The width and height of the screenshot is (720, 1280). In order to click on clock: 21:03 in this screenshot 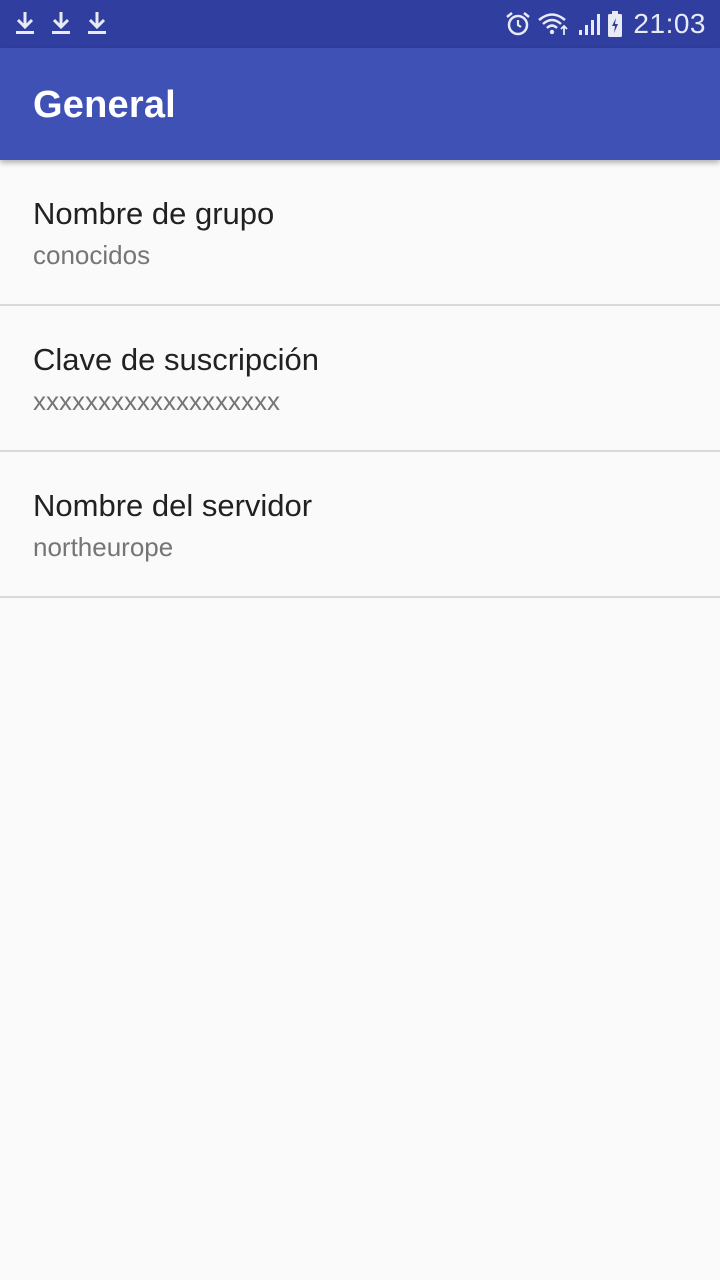, I will do `click(669, 23)`.